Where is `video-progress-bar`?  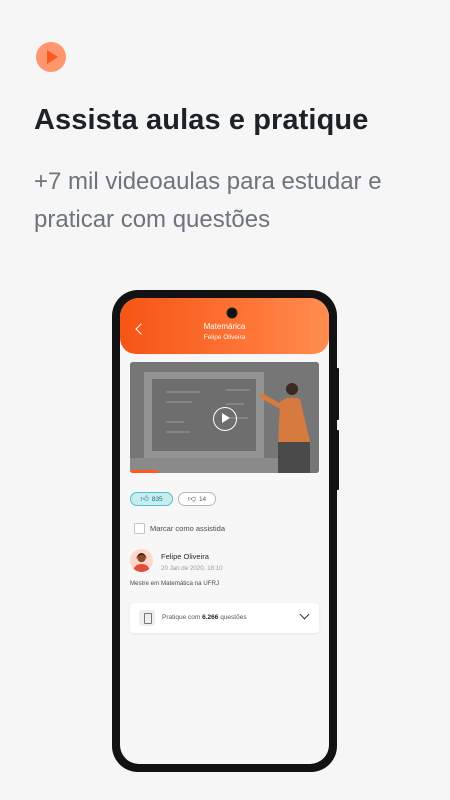
video-progress-bar is located at coordinates (144, 471).